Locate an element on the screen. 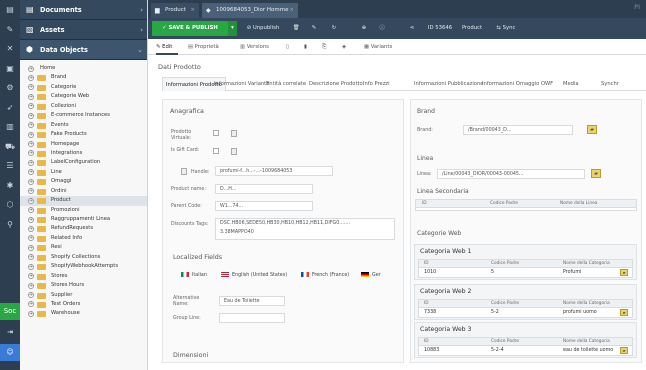 The height and width of the screenshot is (370, 646). tree-item: + Warehouse is located at coordinates (83, 313).